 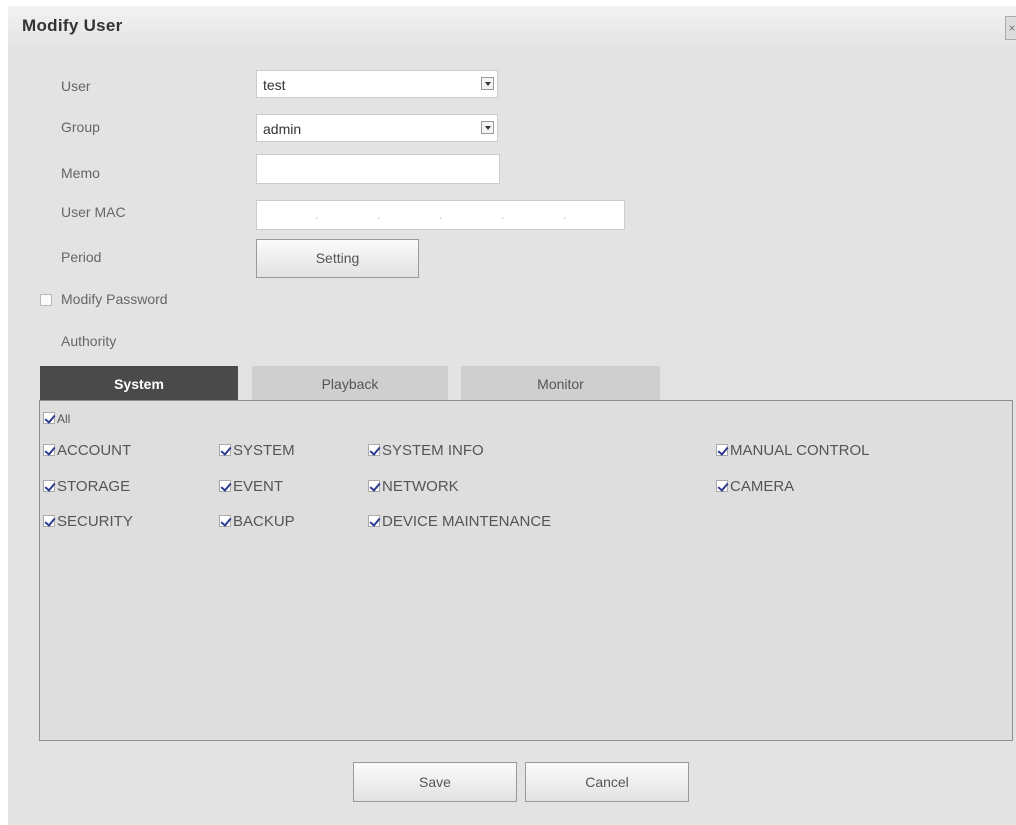 What do you see at coordinates (94, 486) in the screenshot?
I see `permission-label: STORAGE` at bounding box center [94, 486].